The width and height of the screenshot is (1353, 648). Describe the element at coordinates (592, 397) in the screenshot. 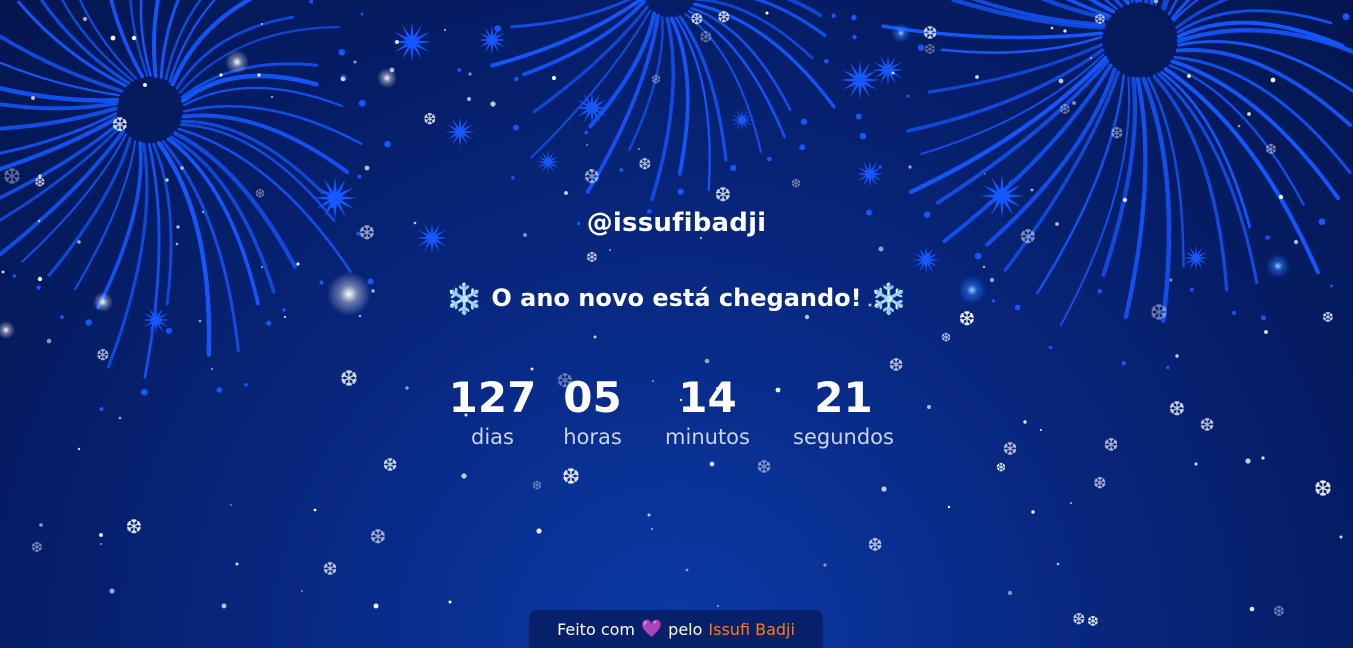

I see `hours-value: 05` at that location.